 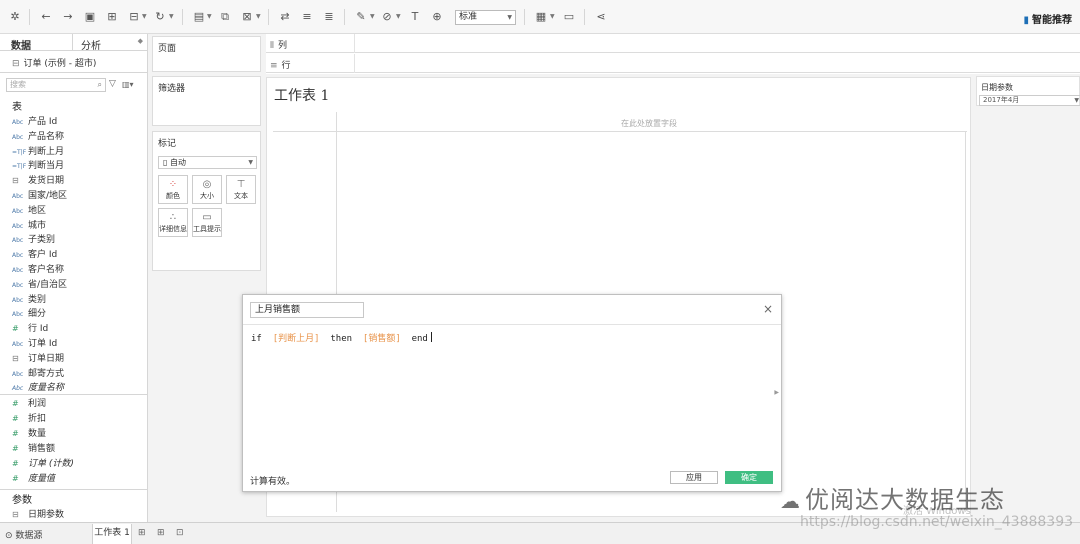 What do you see at coordinates (91, 44) in the screenshot?
I see `tab-analysis: 分析` at bounding box center [91, 44].